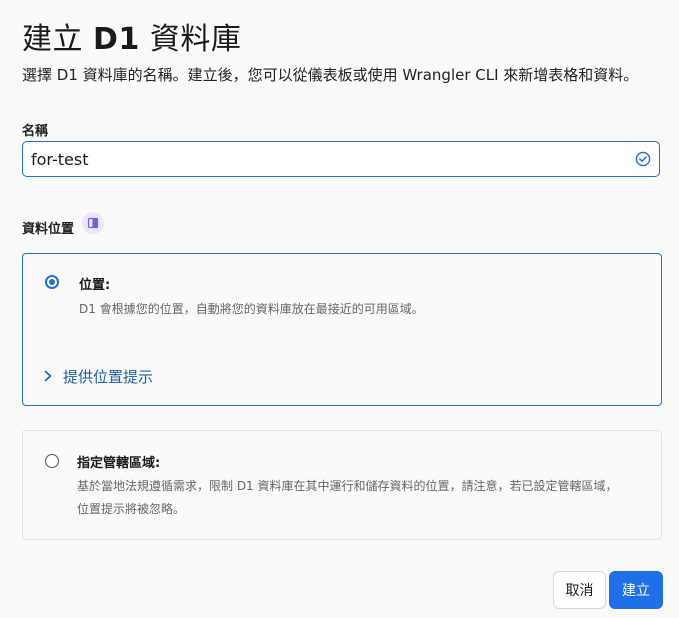 The height and width of the screenshot is (618, 679). I want to click on title-bold: D1, so click(116, 39).